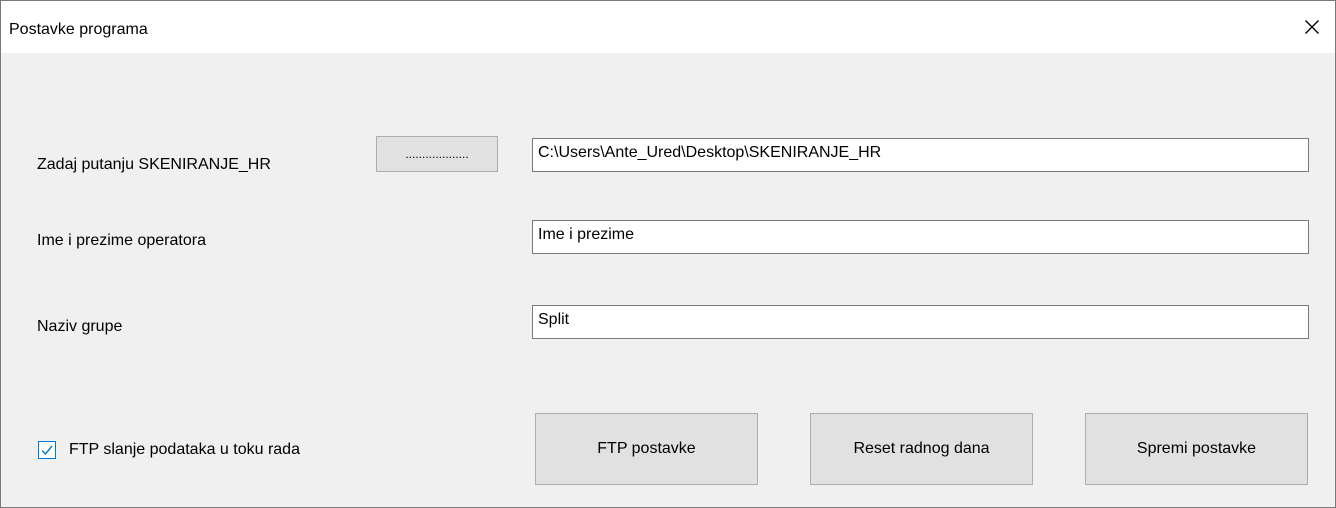  Describe the element at coordinates (920, 322) in the screenshot. I see `group-name-input: Split` at that location.